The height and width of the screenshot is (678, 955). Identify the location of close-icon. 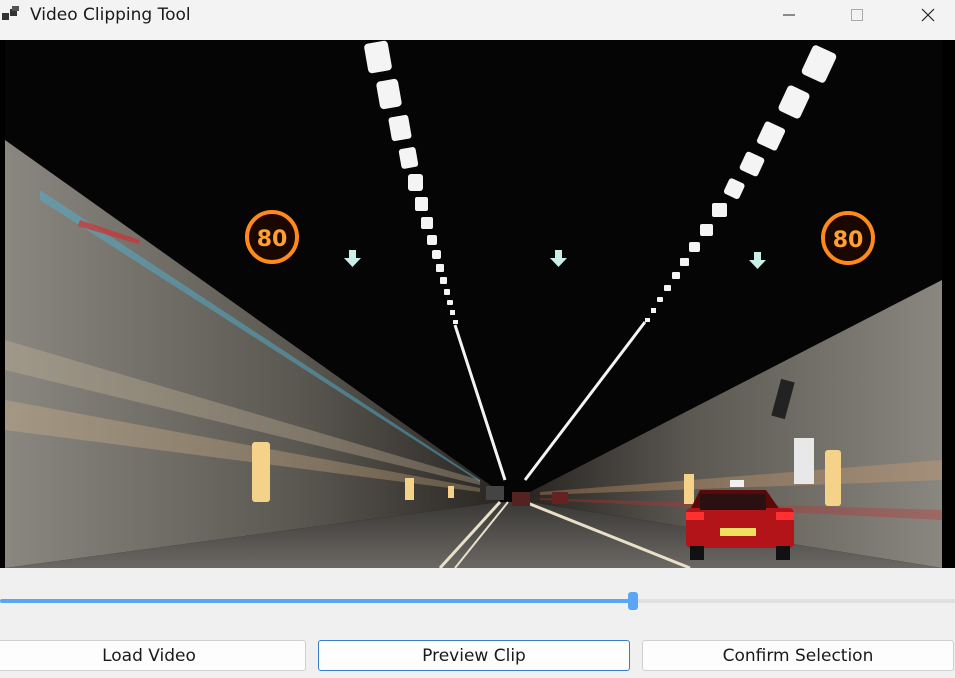
(928, 15).